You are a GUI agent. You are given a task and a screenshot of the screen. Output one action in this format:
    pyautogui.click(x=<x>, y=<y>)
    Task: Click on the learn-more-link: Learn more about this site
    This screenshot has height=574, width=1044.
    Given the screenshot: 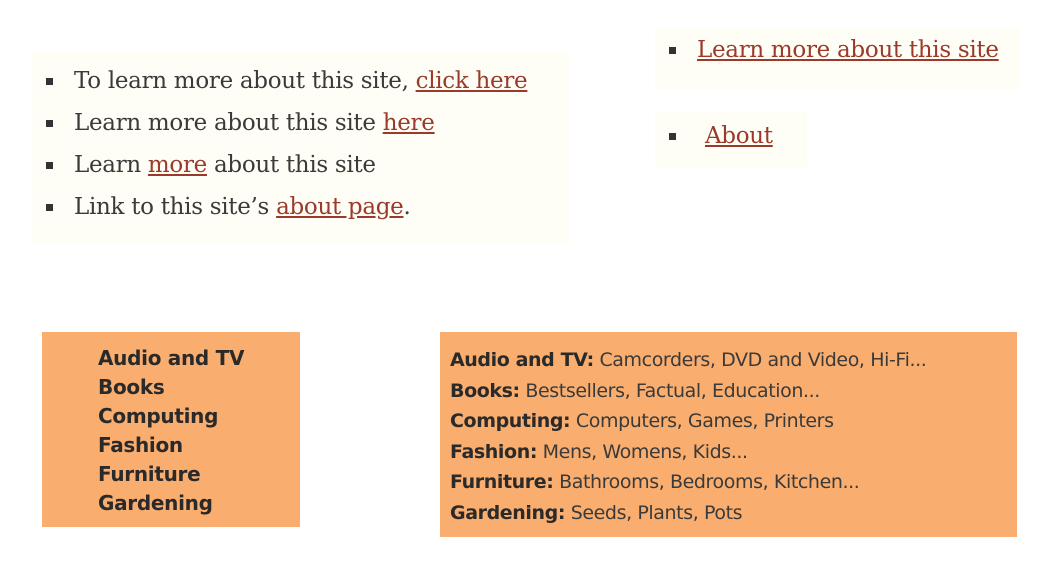 What is the action you would take?
    pyautogui.click(x=848, y=50)
    